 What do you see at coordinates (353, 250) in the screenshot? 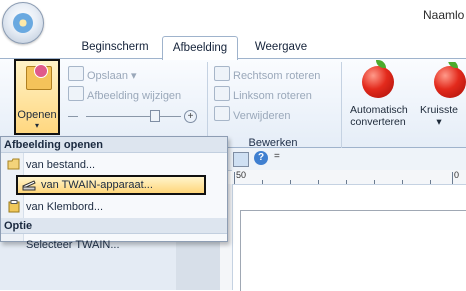
I see `page-outline` at bounding box center [353, 250].